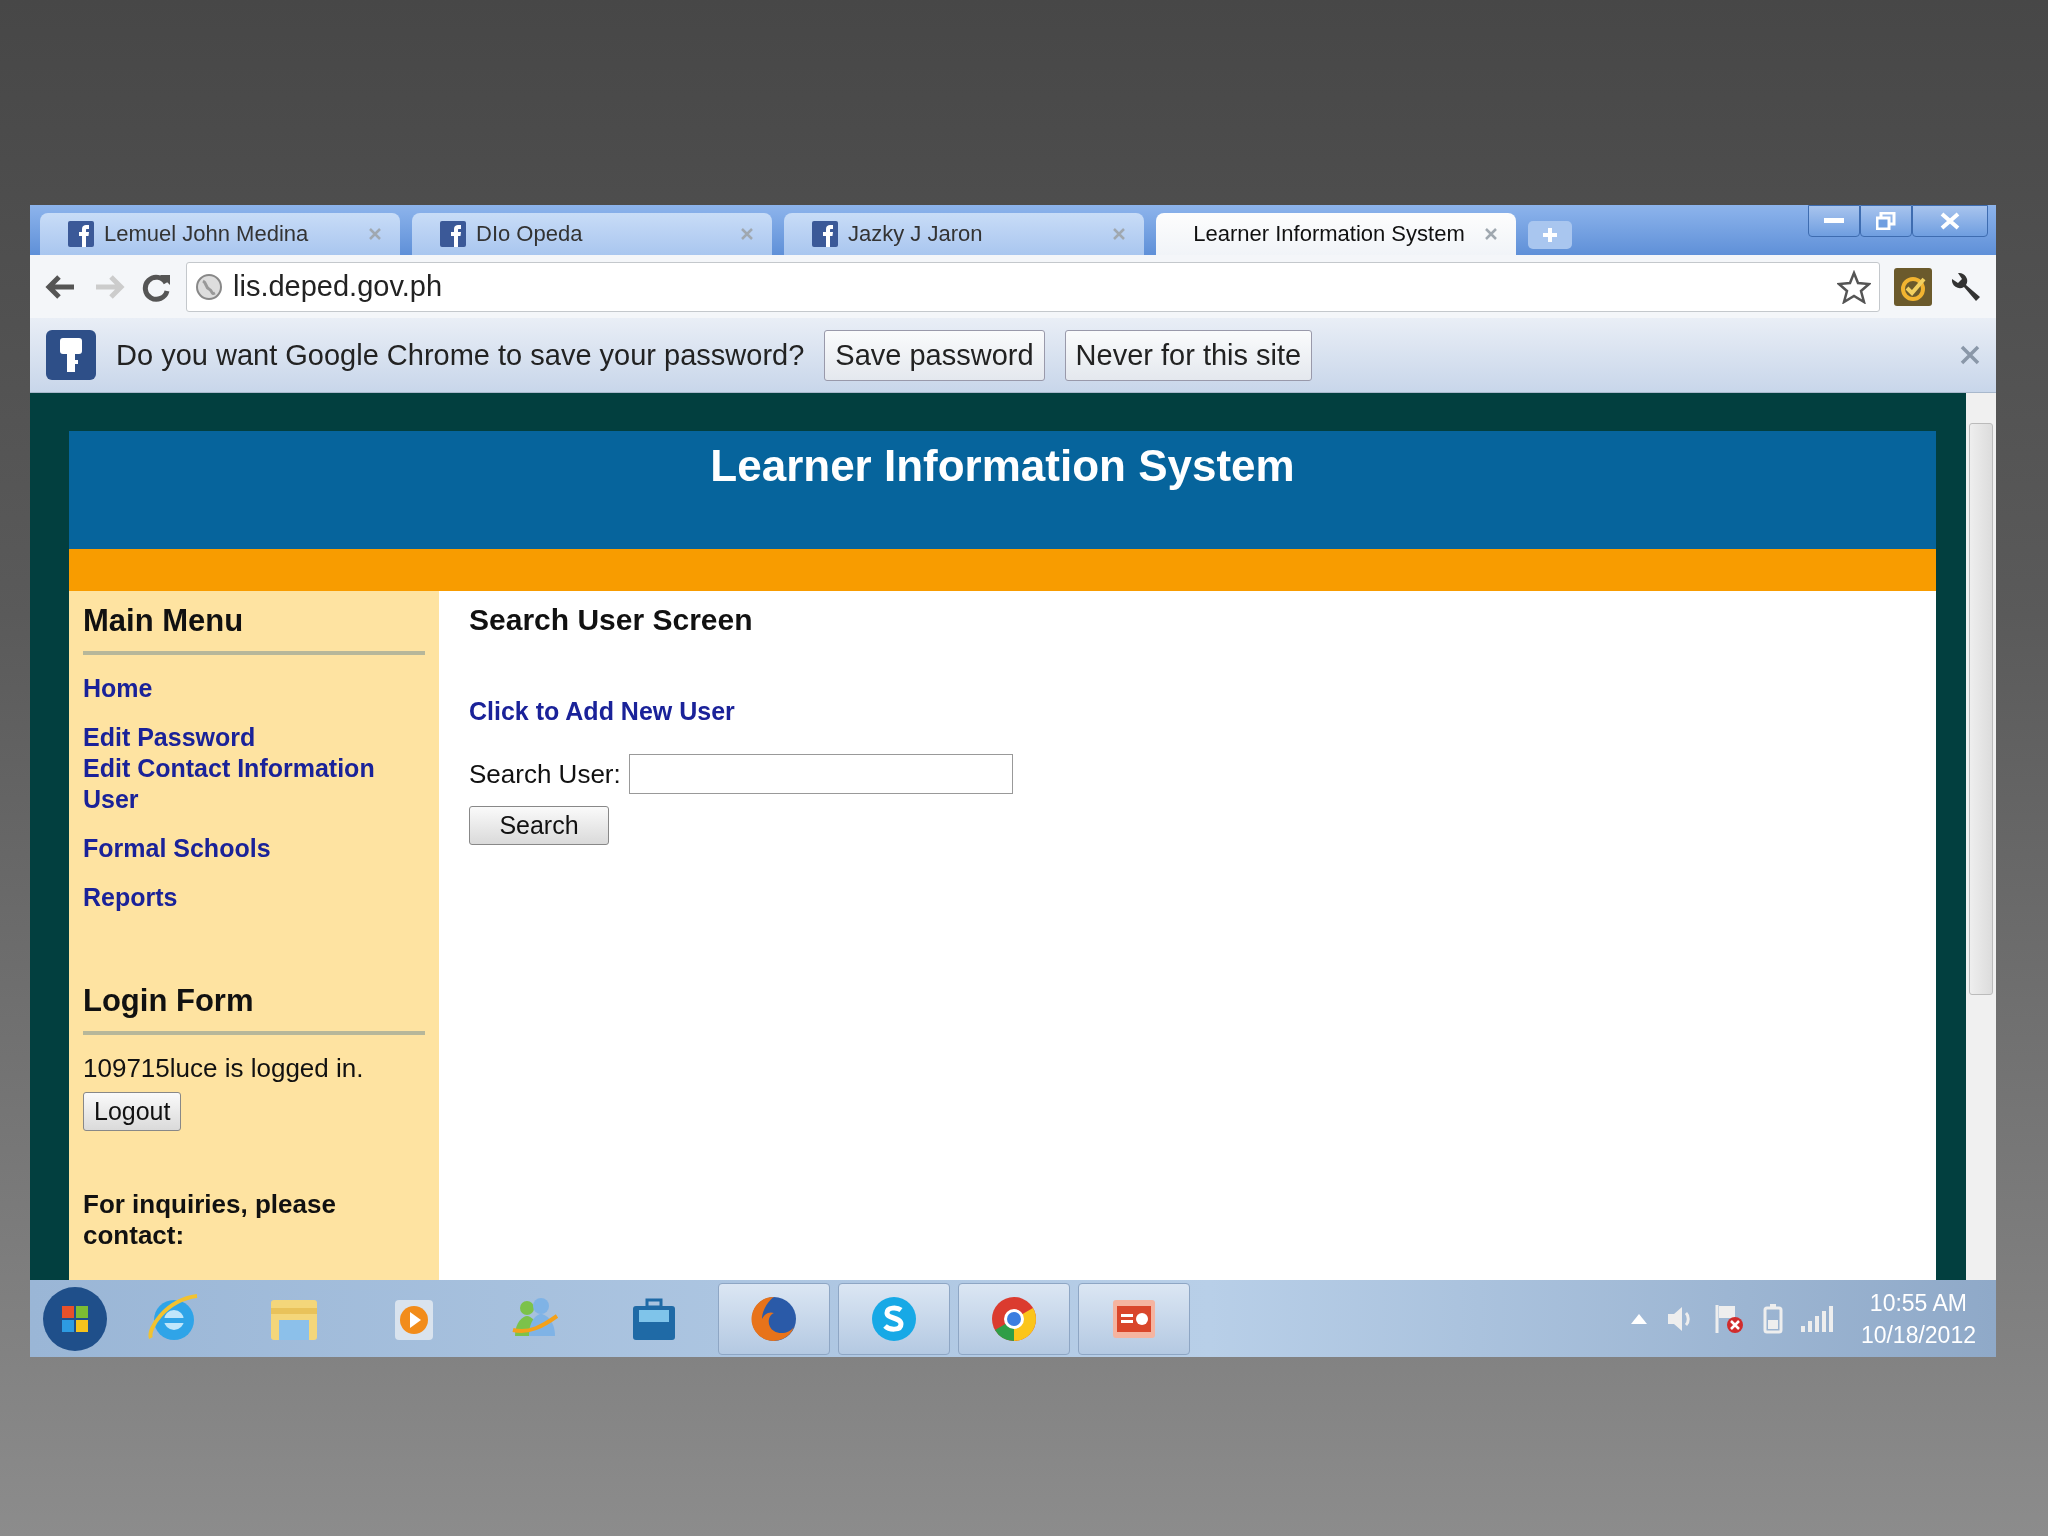 The width and height of the screenshot is (2048, 1536). What do you see at coordinates (820, 774) in the screenshot?
I see `search-field` at bounding box center [820, 774].